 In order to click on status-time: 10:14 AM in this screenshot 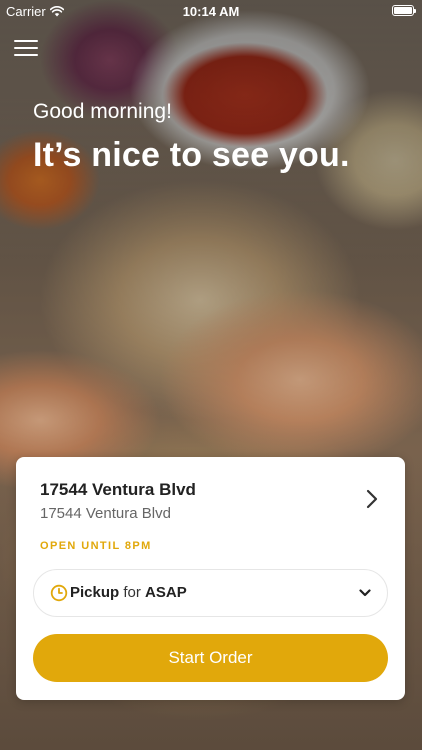, I will do `click(211, 11)`.